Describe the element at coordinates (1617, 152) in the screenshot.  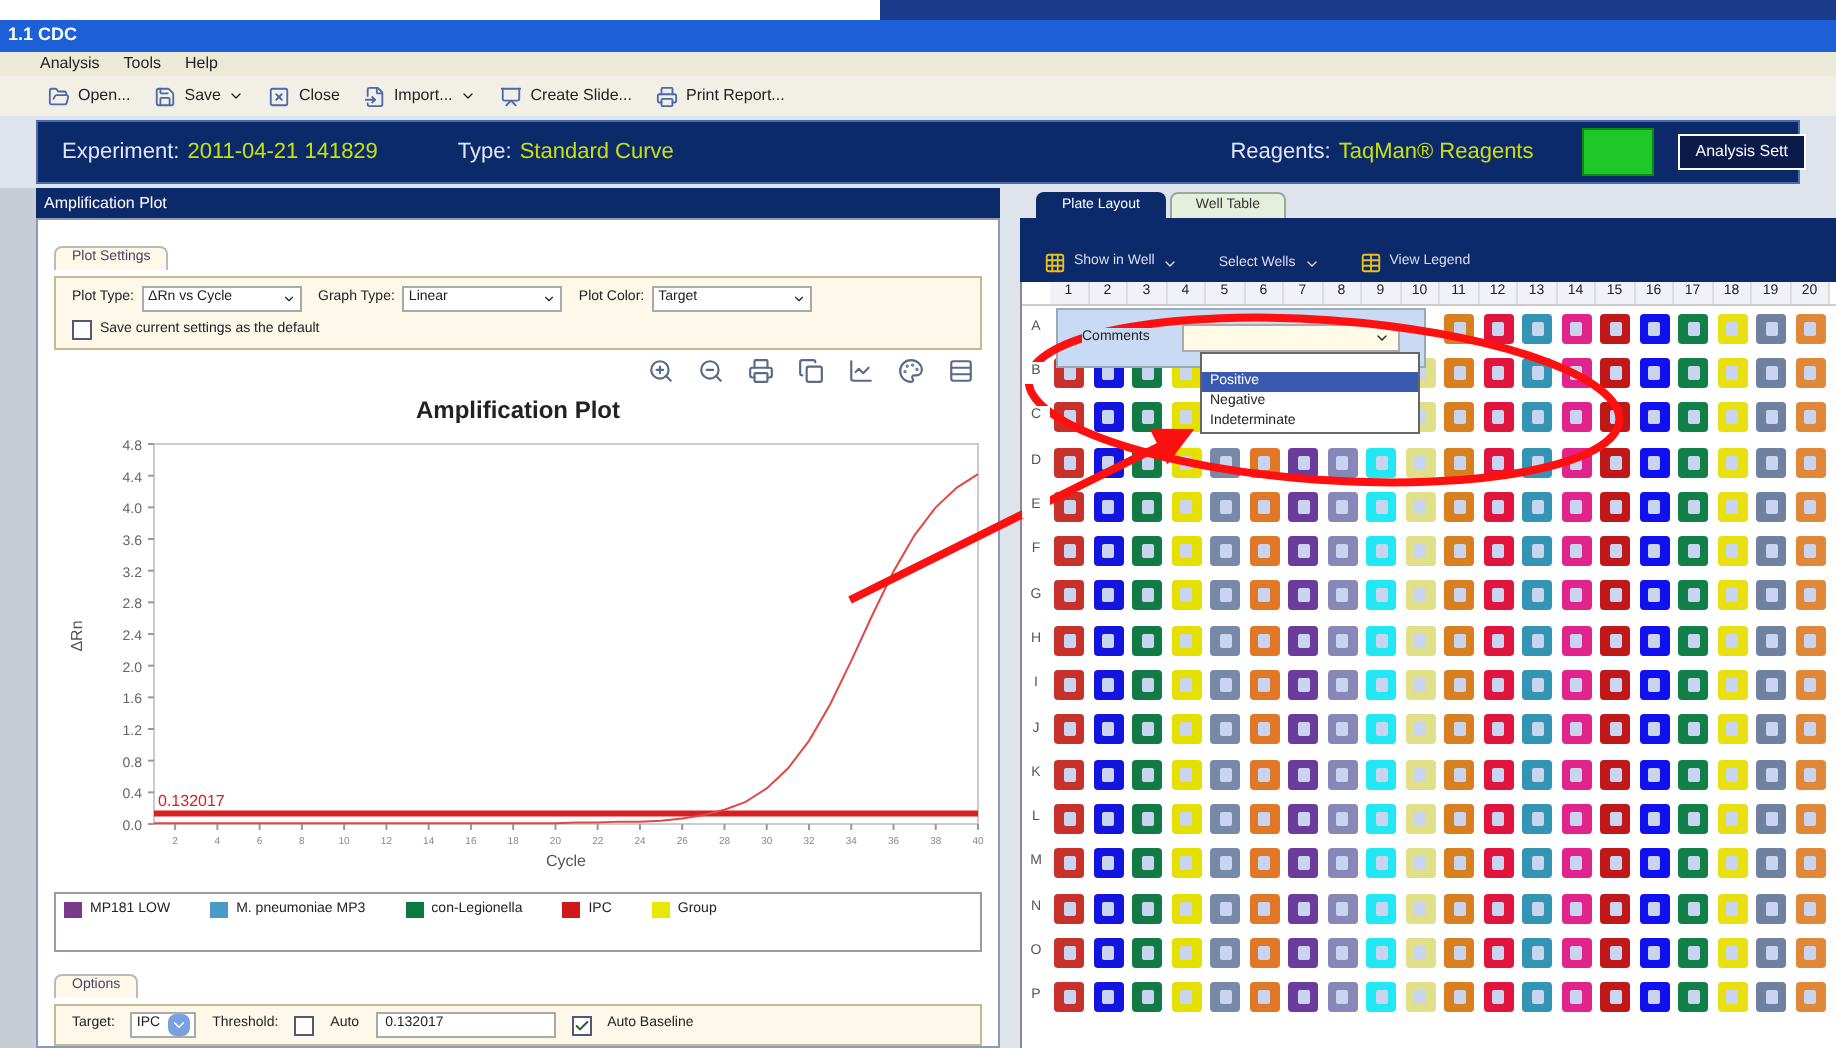
I see `status-button` at that location.